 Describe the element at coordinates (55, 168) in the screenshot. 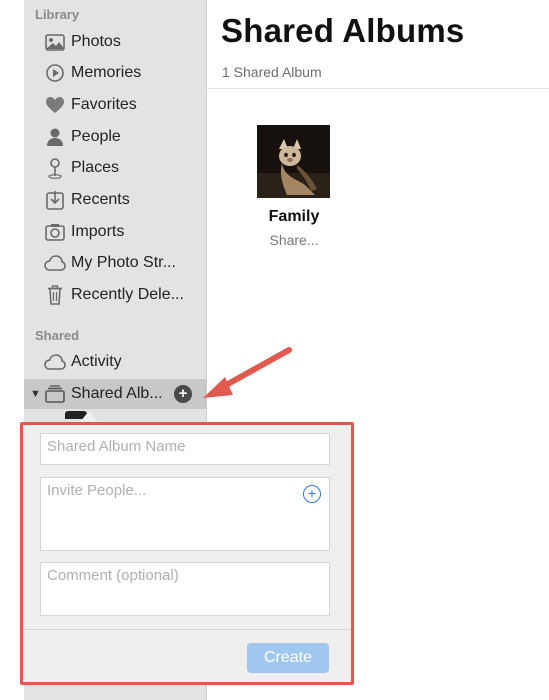

I see `pin-icon` at that location.